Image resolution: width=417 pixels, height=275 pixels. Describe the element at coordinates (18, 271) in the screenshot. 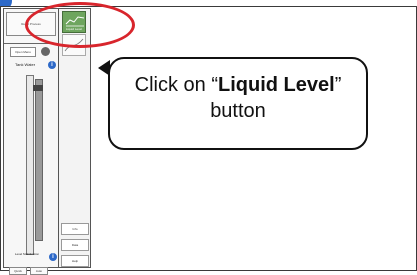

I see `quick-button: Quick` at that location.